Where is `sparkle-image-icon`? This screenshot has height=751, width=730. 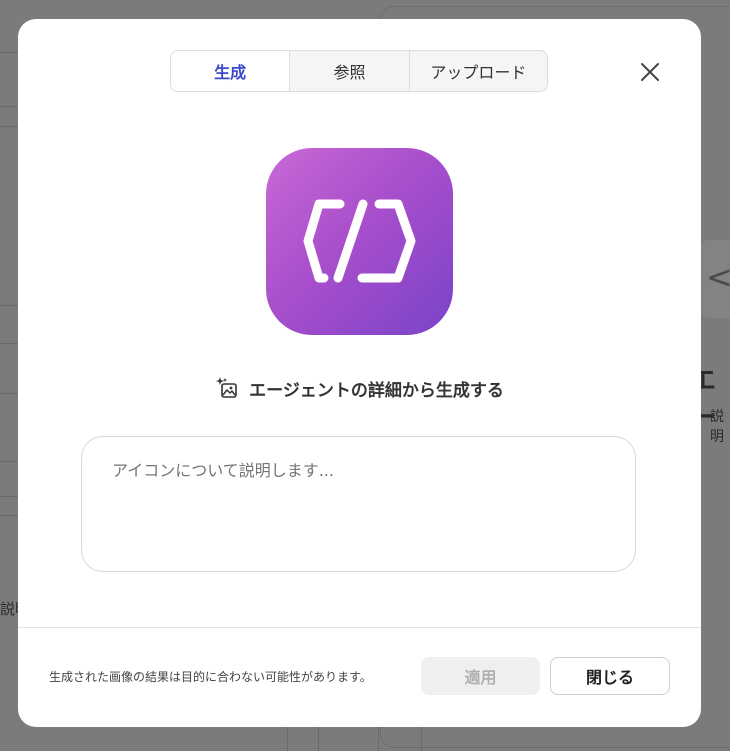 sparkle-image-icon is located at coordinates (226, 387).